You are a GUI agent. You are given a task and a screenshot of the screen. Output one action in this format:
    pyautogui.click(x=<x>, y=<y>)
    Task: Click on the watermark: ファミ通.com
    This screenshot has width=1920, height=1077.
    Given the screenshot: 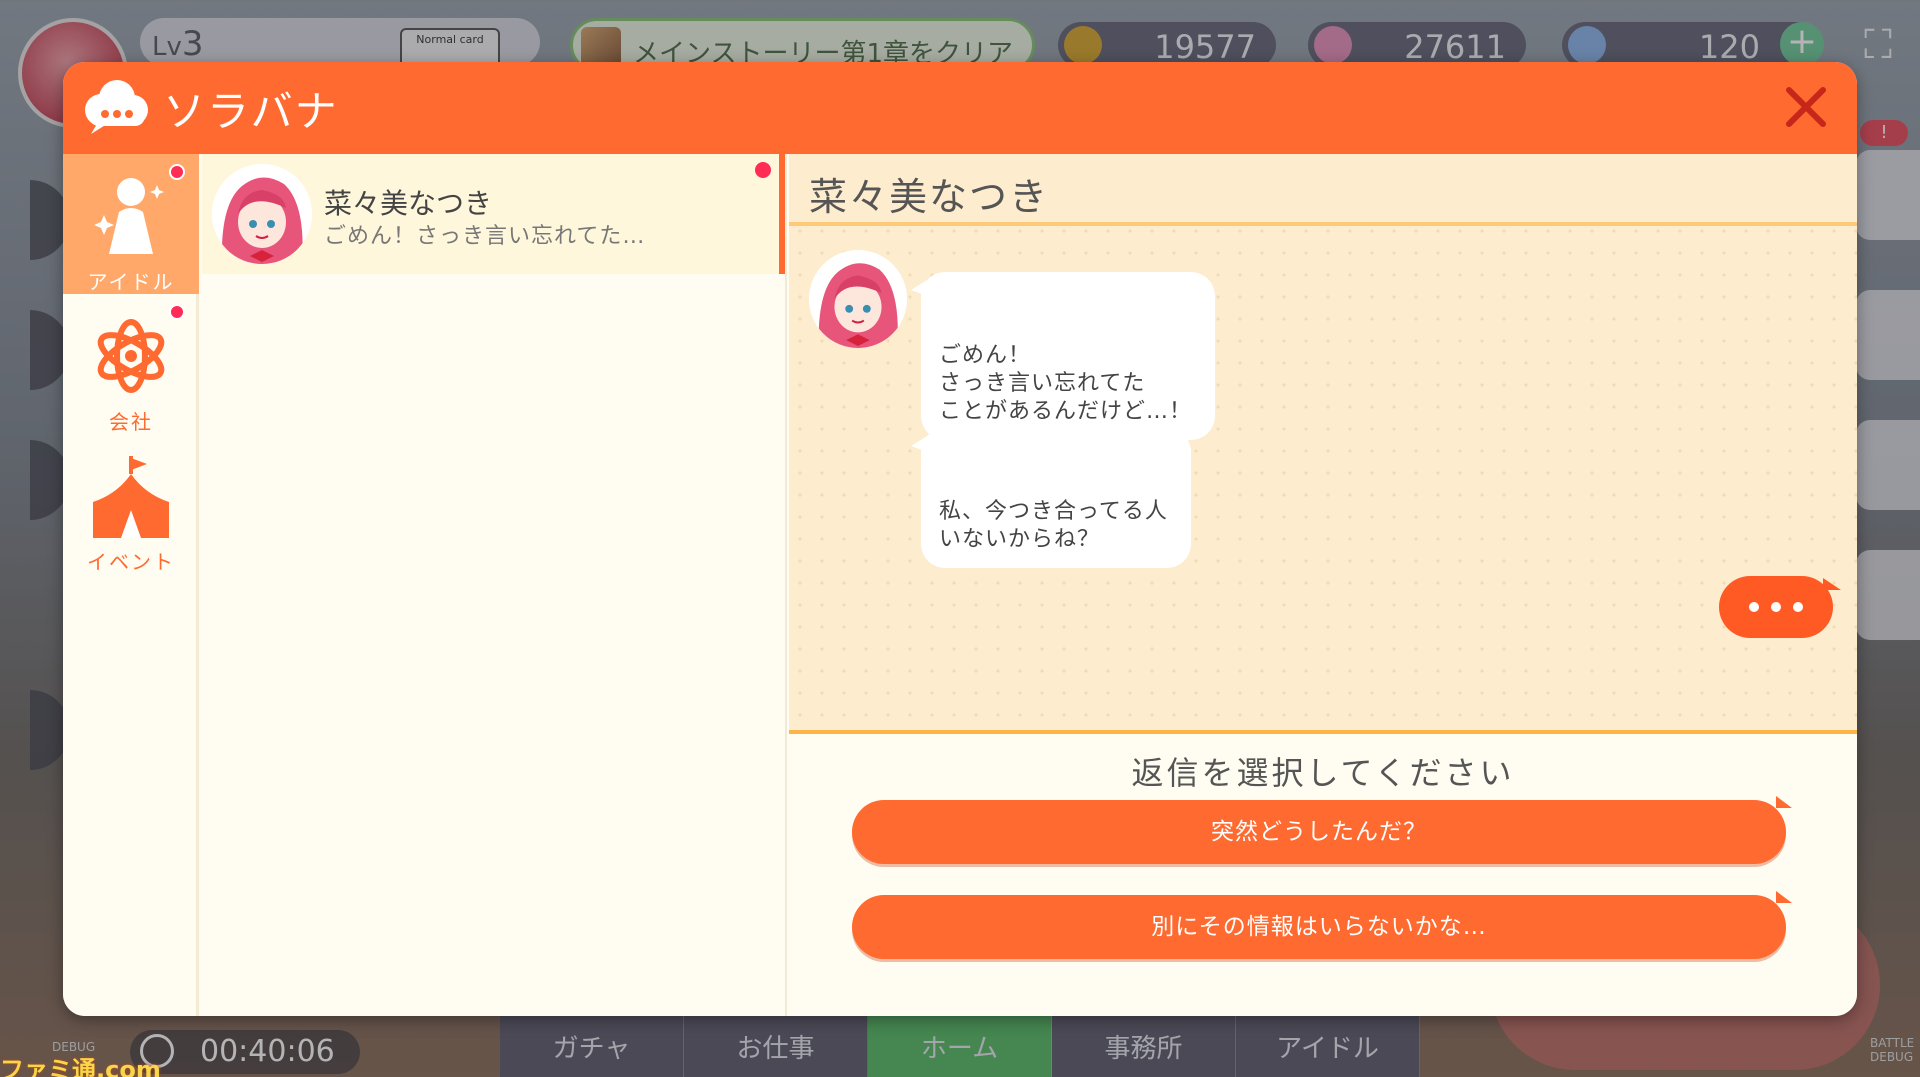 What is the action you would take?
    pyautogui.click(x=80, y=1066)
    